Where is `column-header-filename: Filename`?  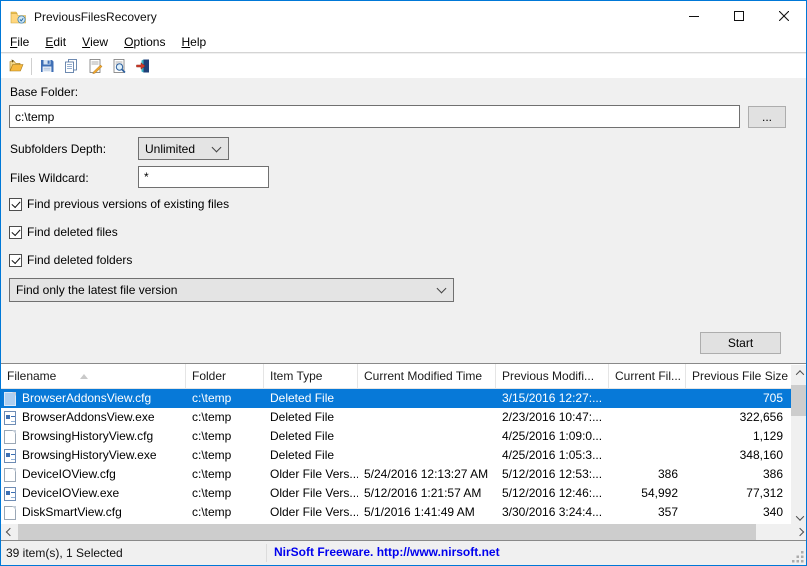
column-header-filename: Filename is located at coordinates (93, 376).